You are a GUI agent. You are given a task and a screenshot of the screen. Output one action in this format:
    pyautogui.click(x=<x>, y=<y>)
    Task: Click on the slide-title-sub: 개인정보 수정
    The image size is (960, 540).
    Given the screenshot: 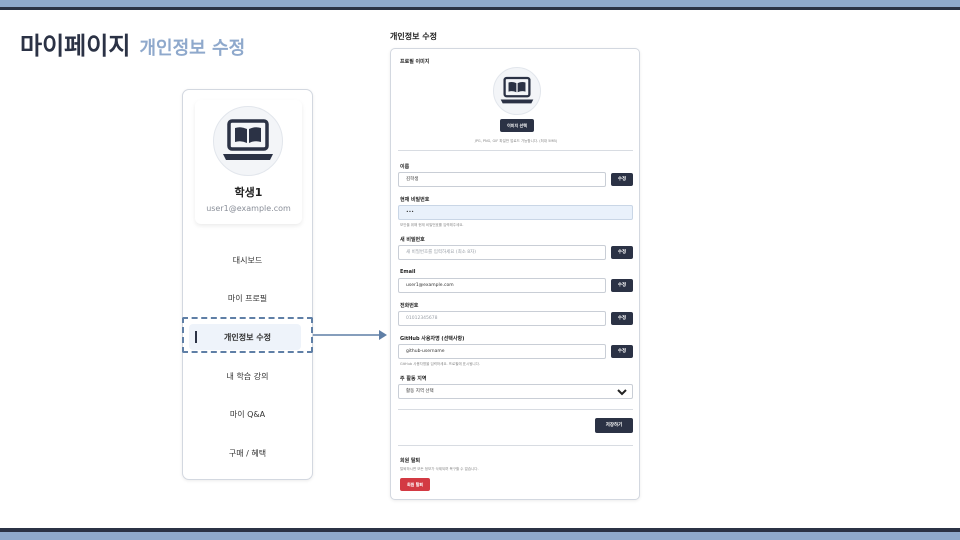 What is the action you would take?
    pyautogui.click(x=192, y=48)
    